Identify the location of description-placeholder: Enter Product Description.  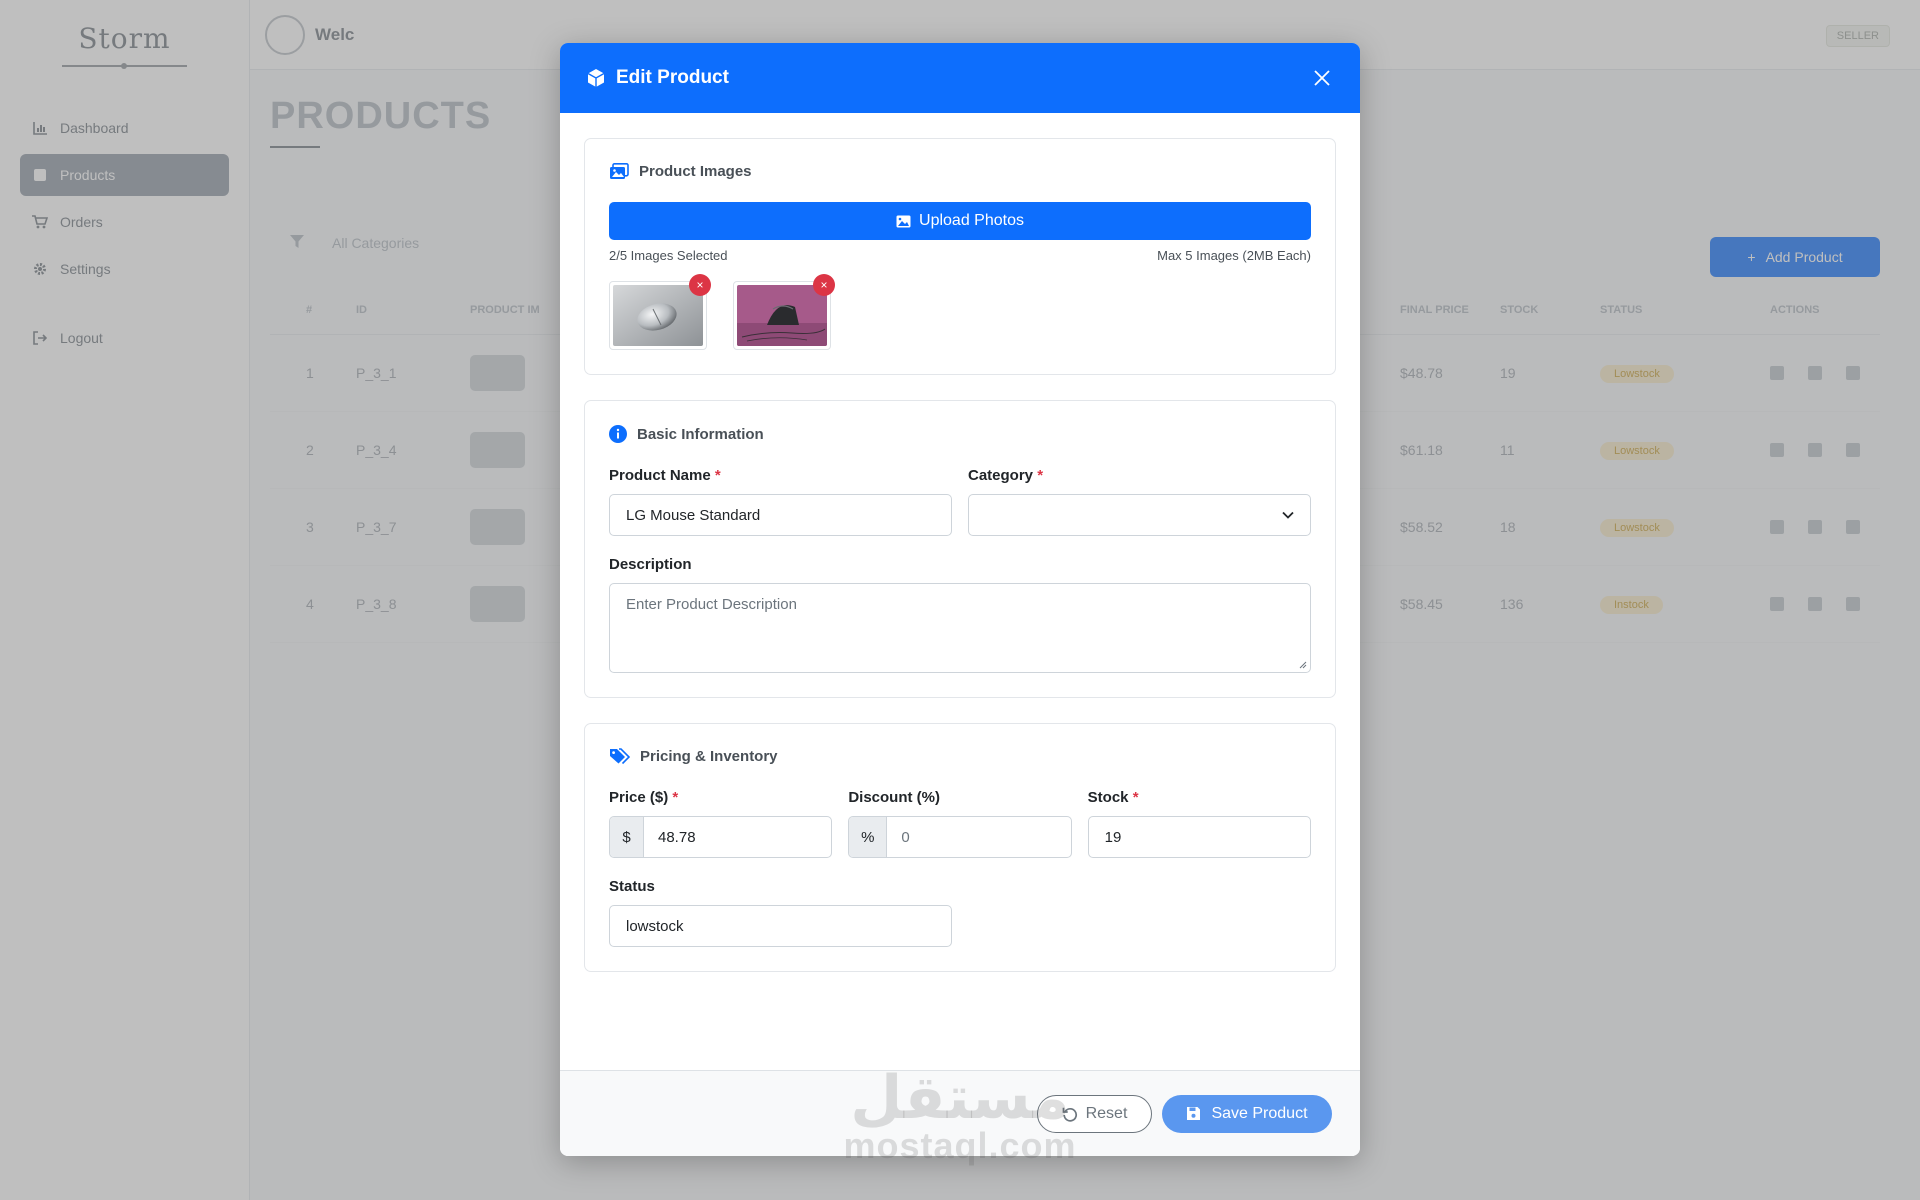
(711, 604).